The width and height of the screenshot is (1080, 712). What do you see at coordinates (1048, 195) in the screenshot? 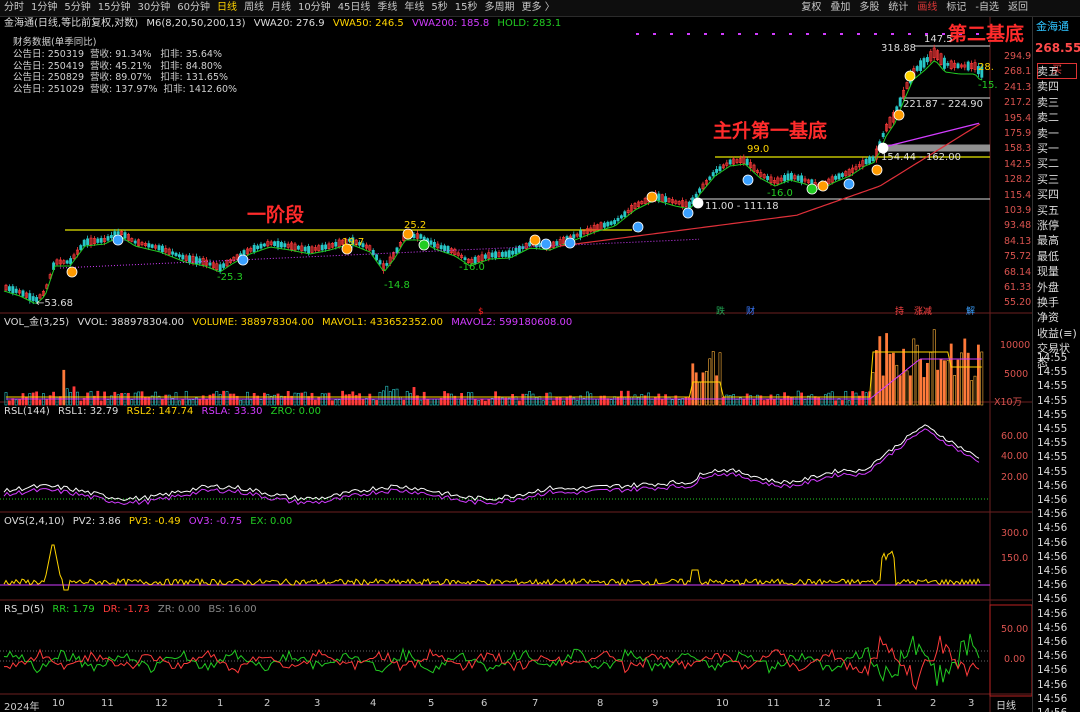
I see `quote-field: 买四` at bounding box center [1048, 195].